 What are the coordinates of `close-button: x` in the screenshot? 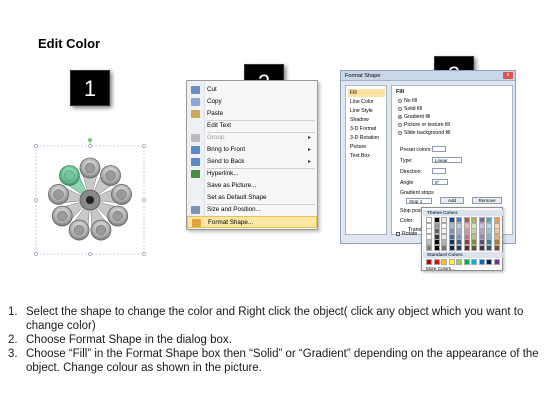 It's located at (508, 75).